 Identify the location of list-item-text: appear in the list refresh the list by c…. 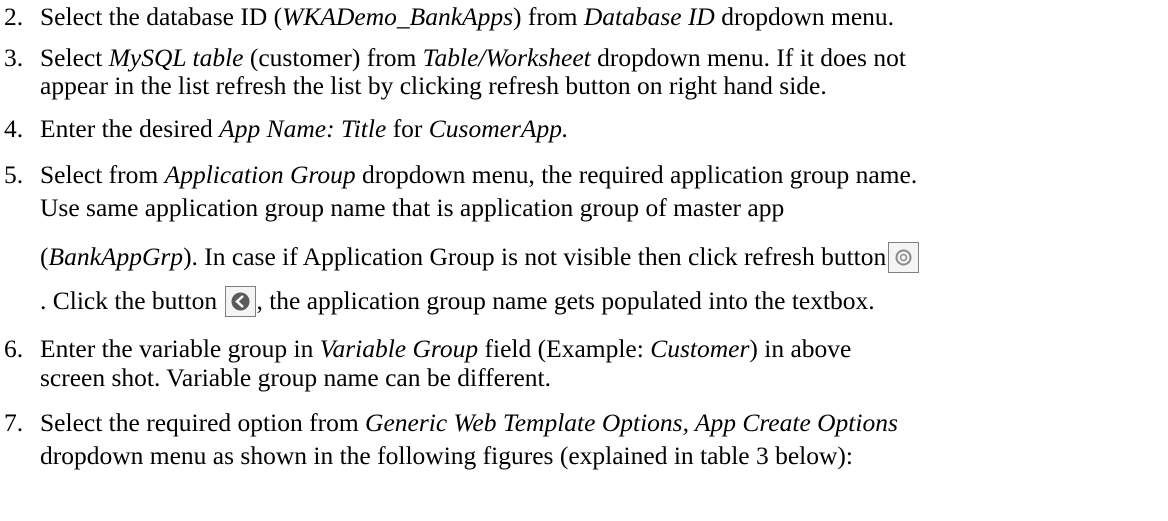
(433, 86).